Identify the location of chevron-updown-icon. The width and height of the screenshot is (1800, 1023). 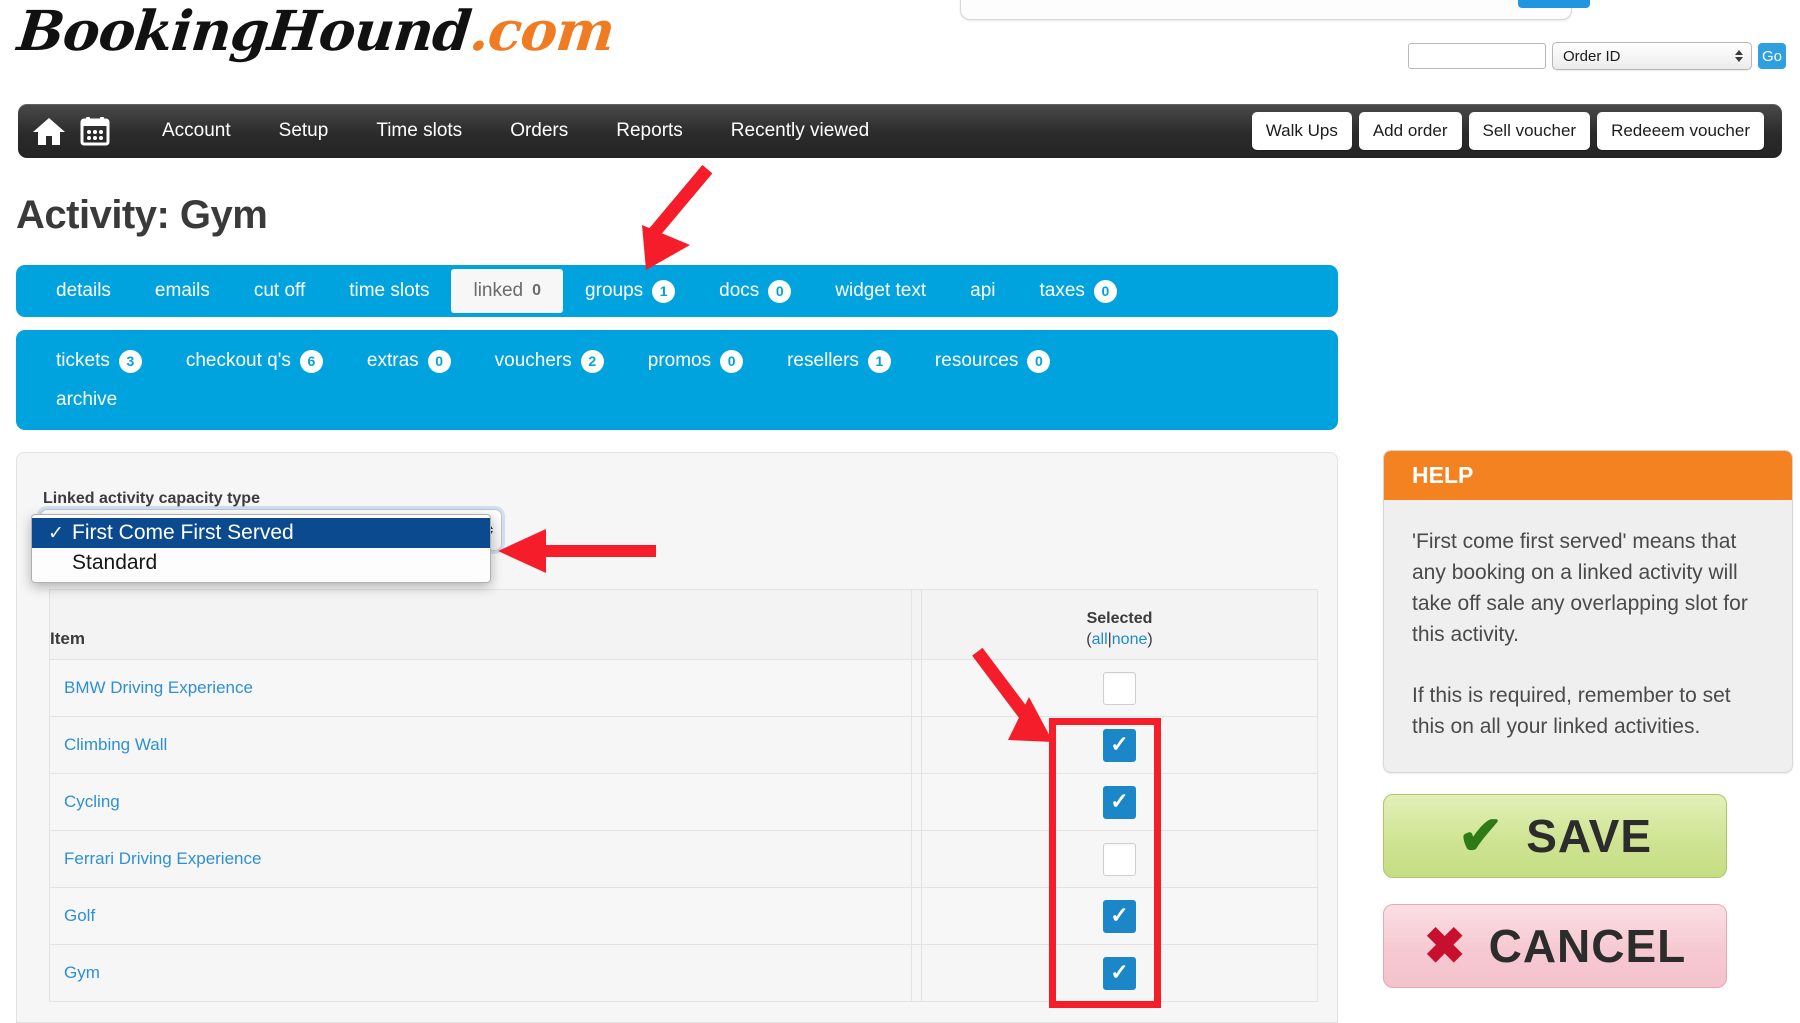
(1739, 56).